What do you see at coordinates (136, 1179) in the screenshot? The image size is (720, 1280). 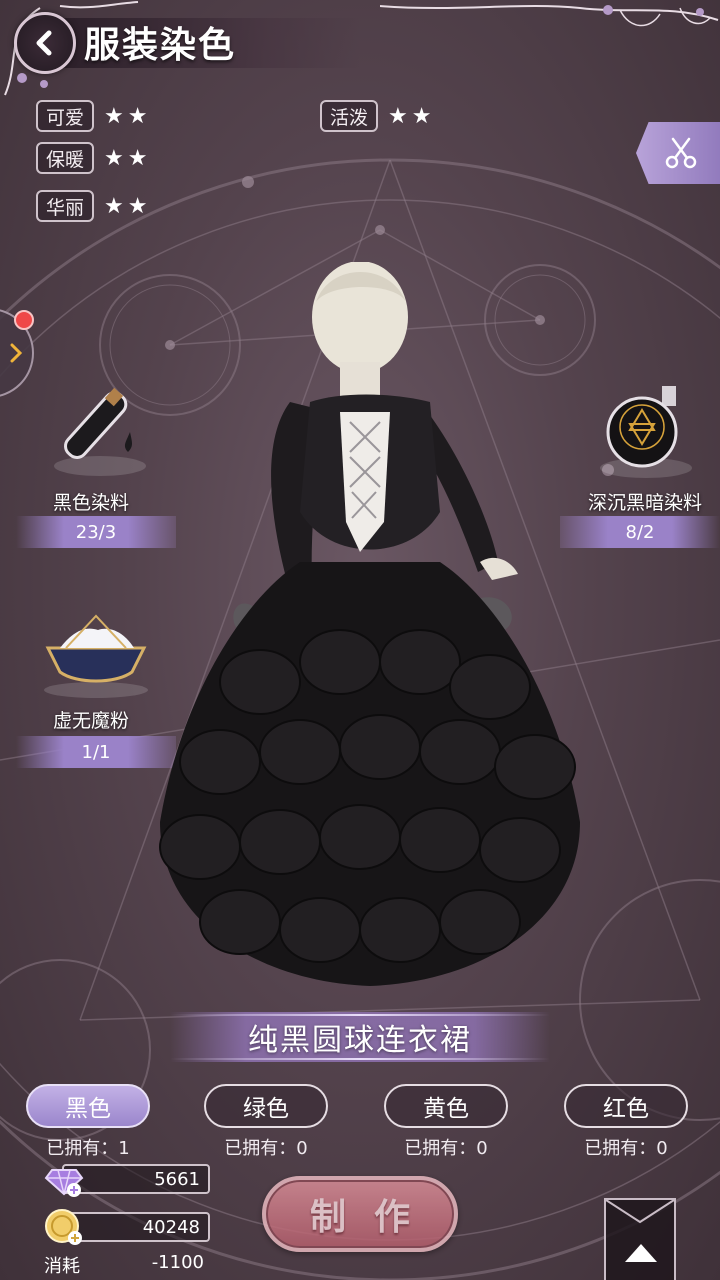 I see `diamond-amount: 5661` at bounding box center [136, 1179].